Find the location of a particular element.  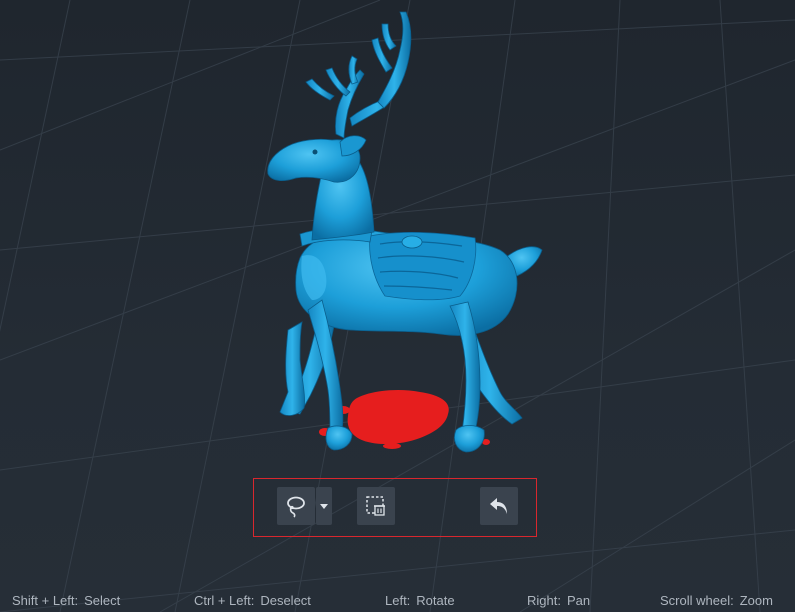

hint-action: Zoom is located at coordinates (756, 600).